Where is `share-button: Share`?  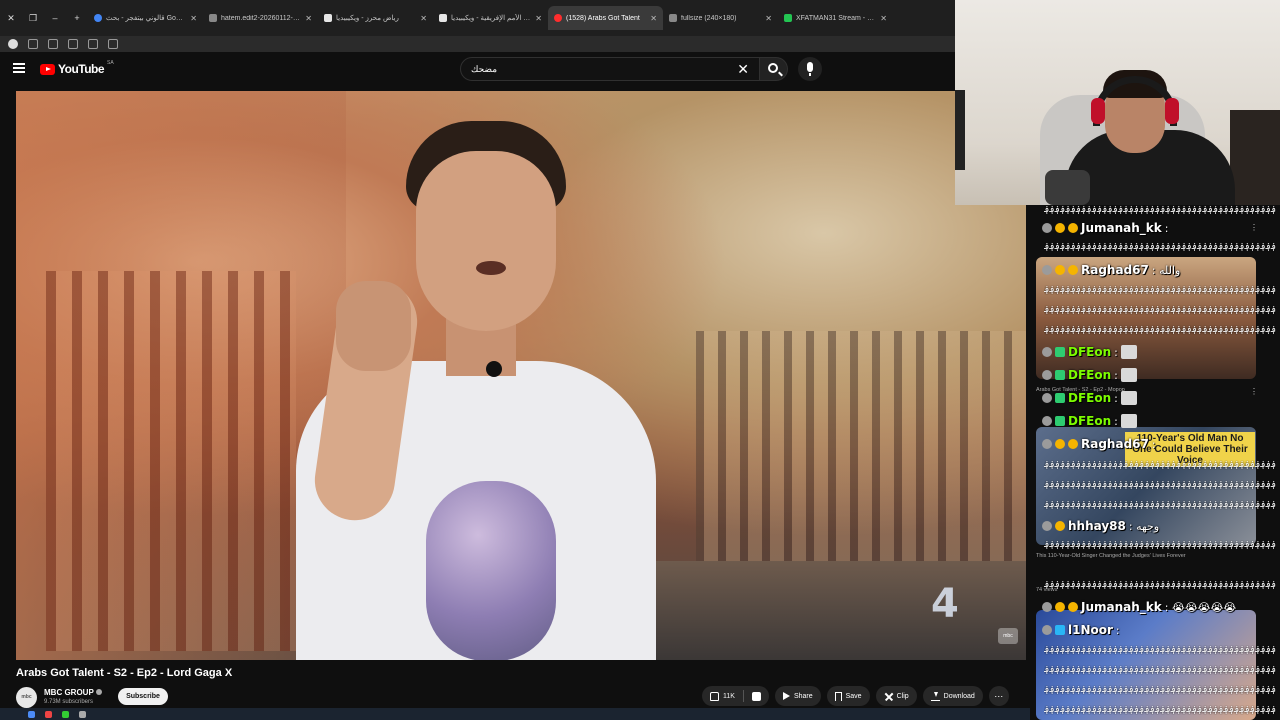
share-button: Share is located at coordinates (797, 696).